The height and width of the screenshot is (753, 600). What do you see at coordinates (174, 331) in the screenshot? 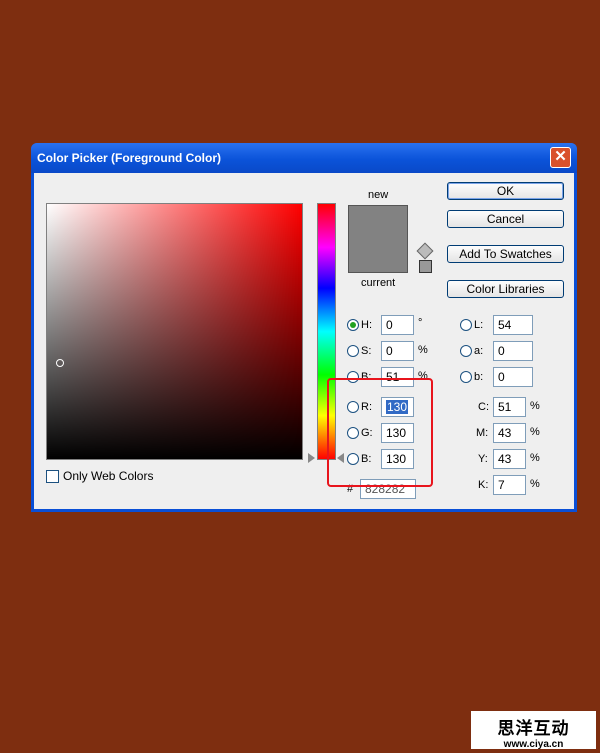
I see `color-field` at bounding box center [174, 331].